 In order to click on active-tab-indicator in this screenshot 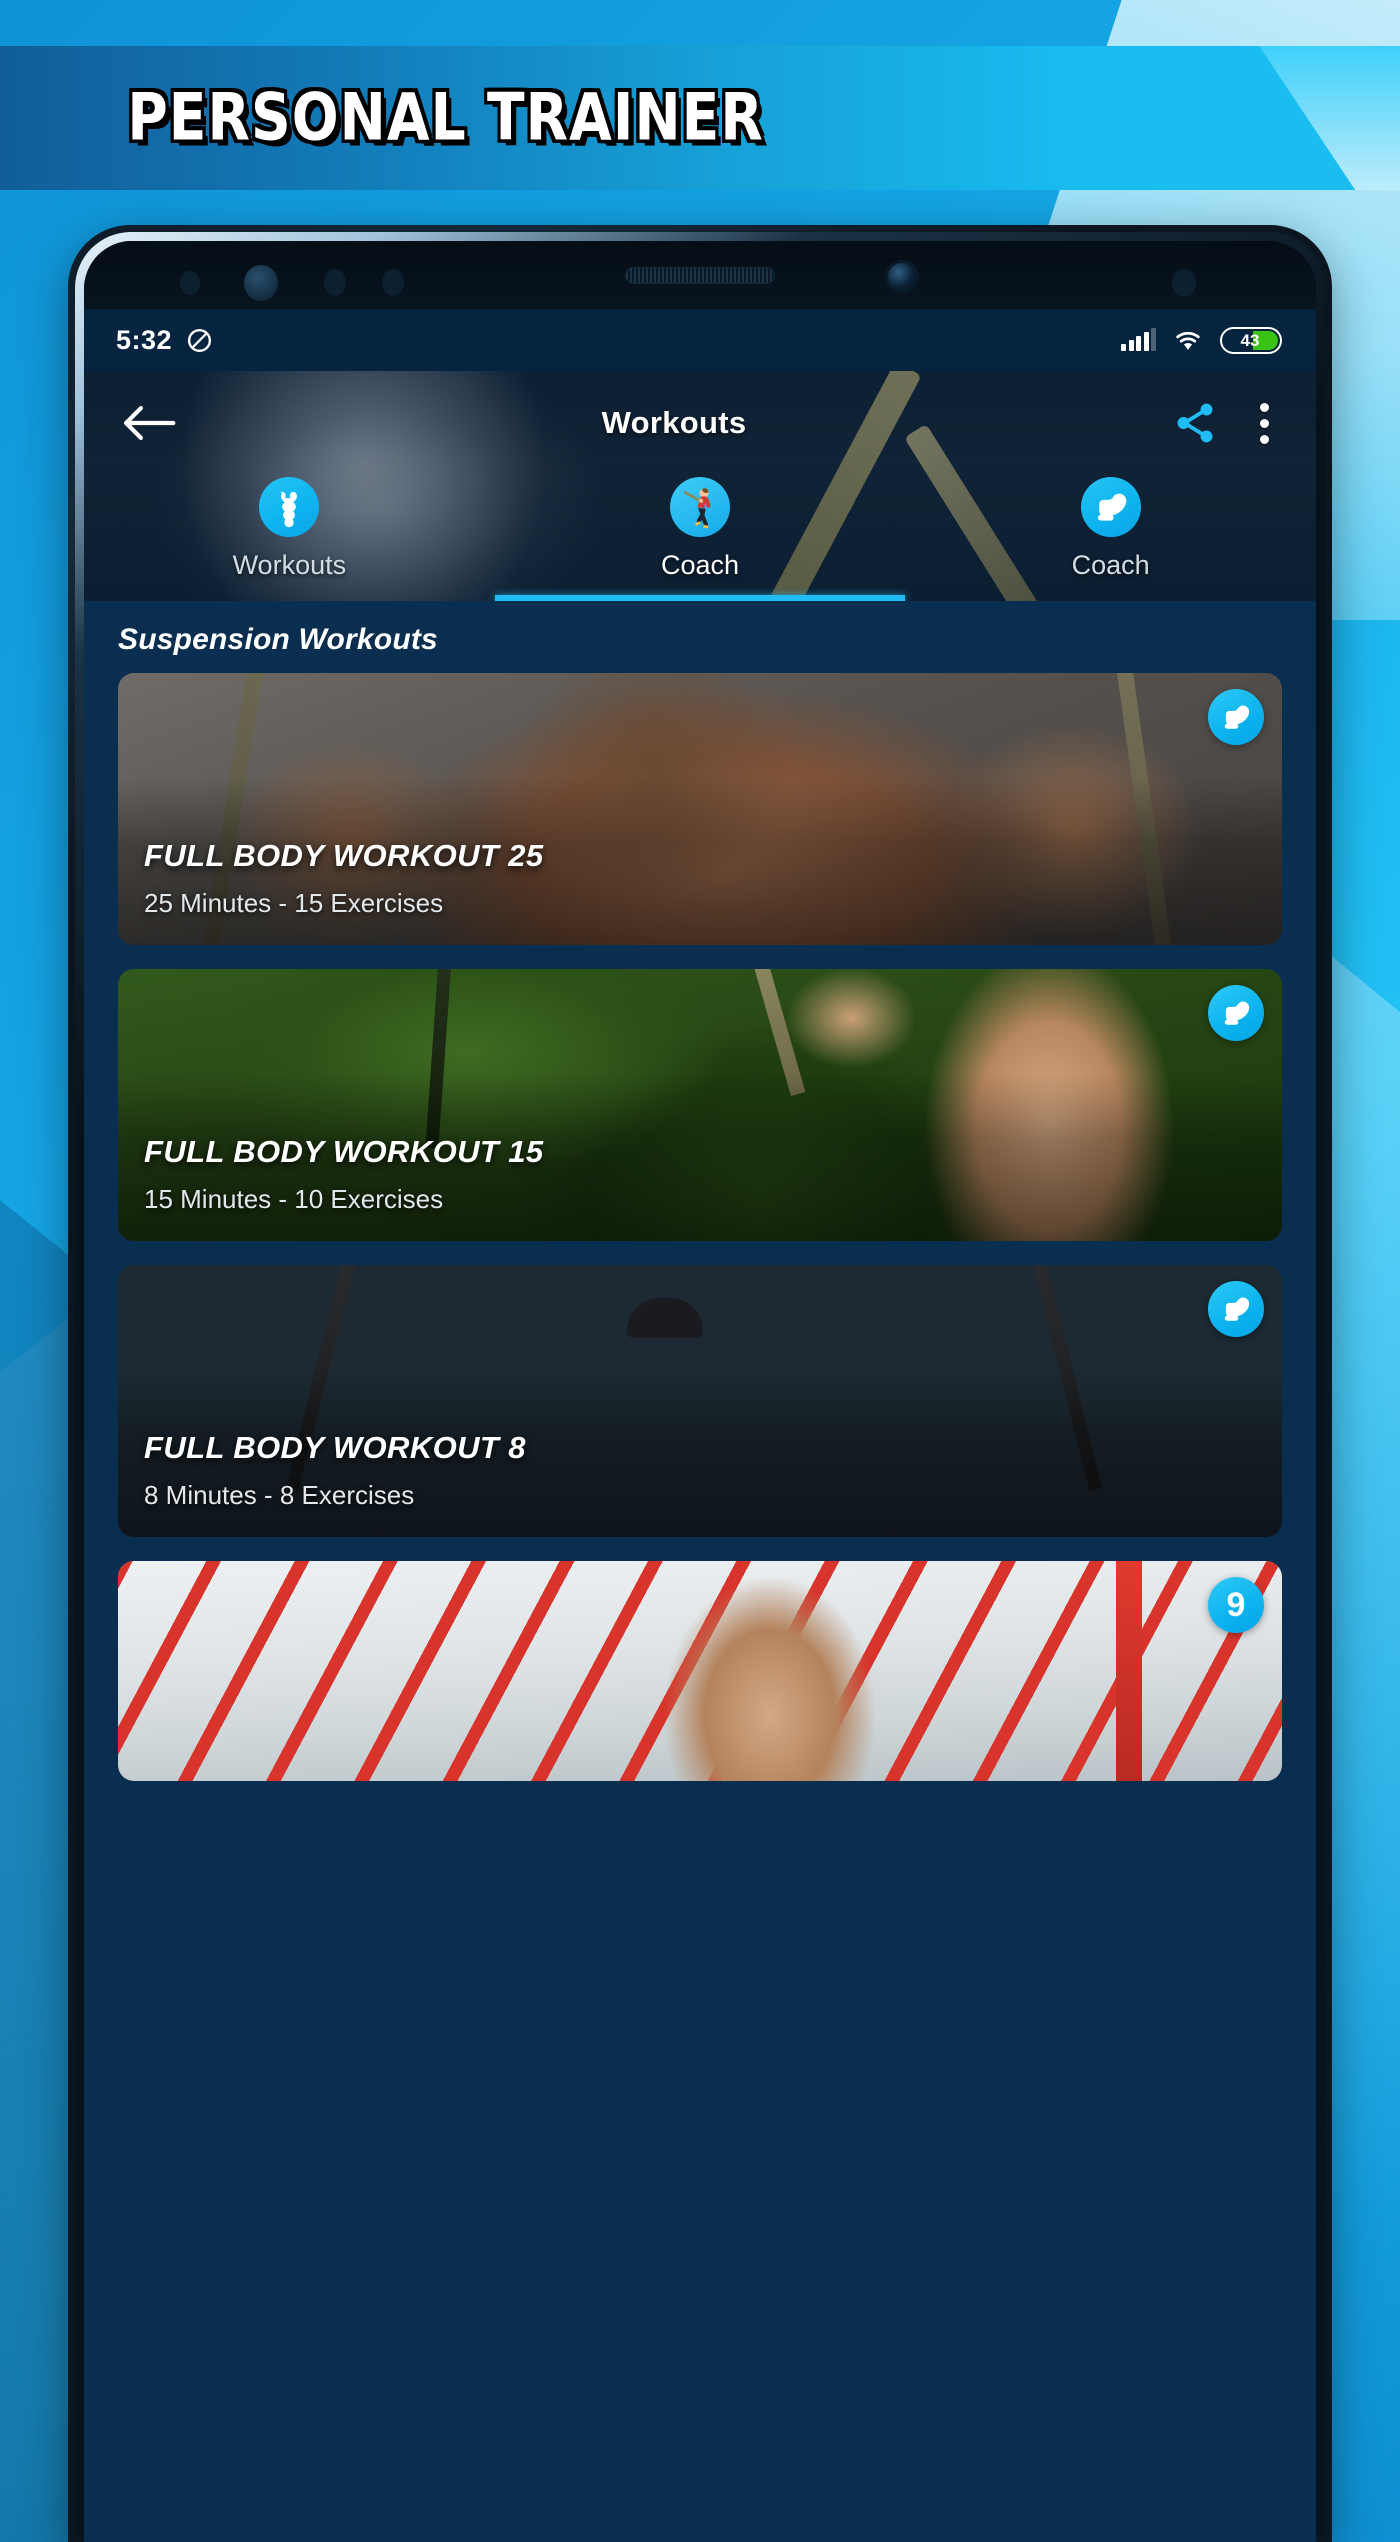, I will do `click(700, 598)`.